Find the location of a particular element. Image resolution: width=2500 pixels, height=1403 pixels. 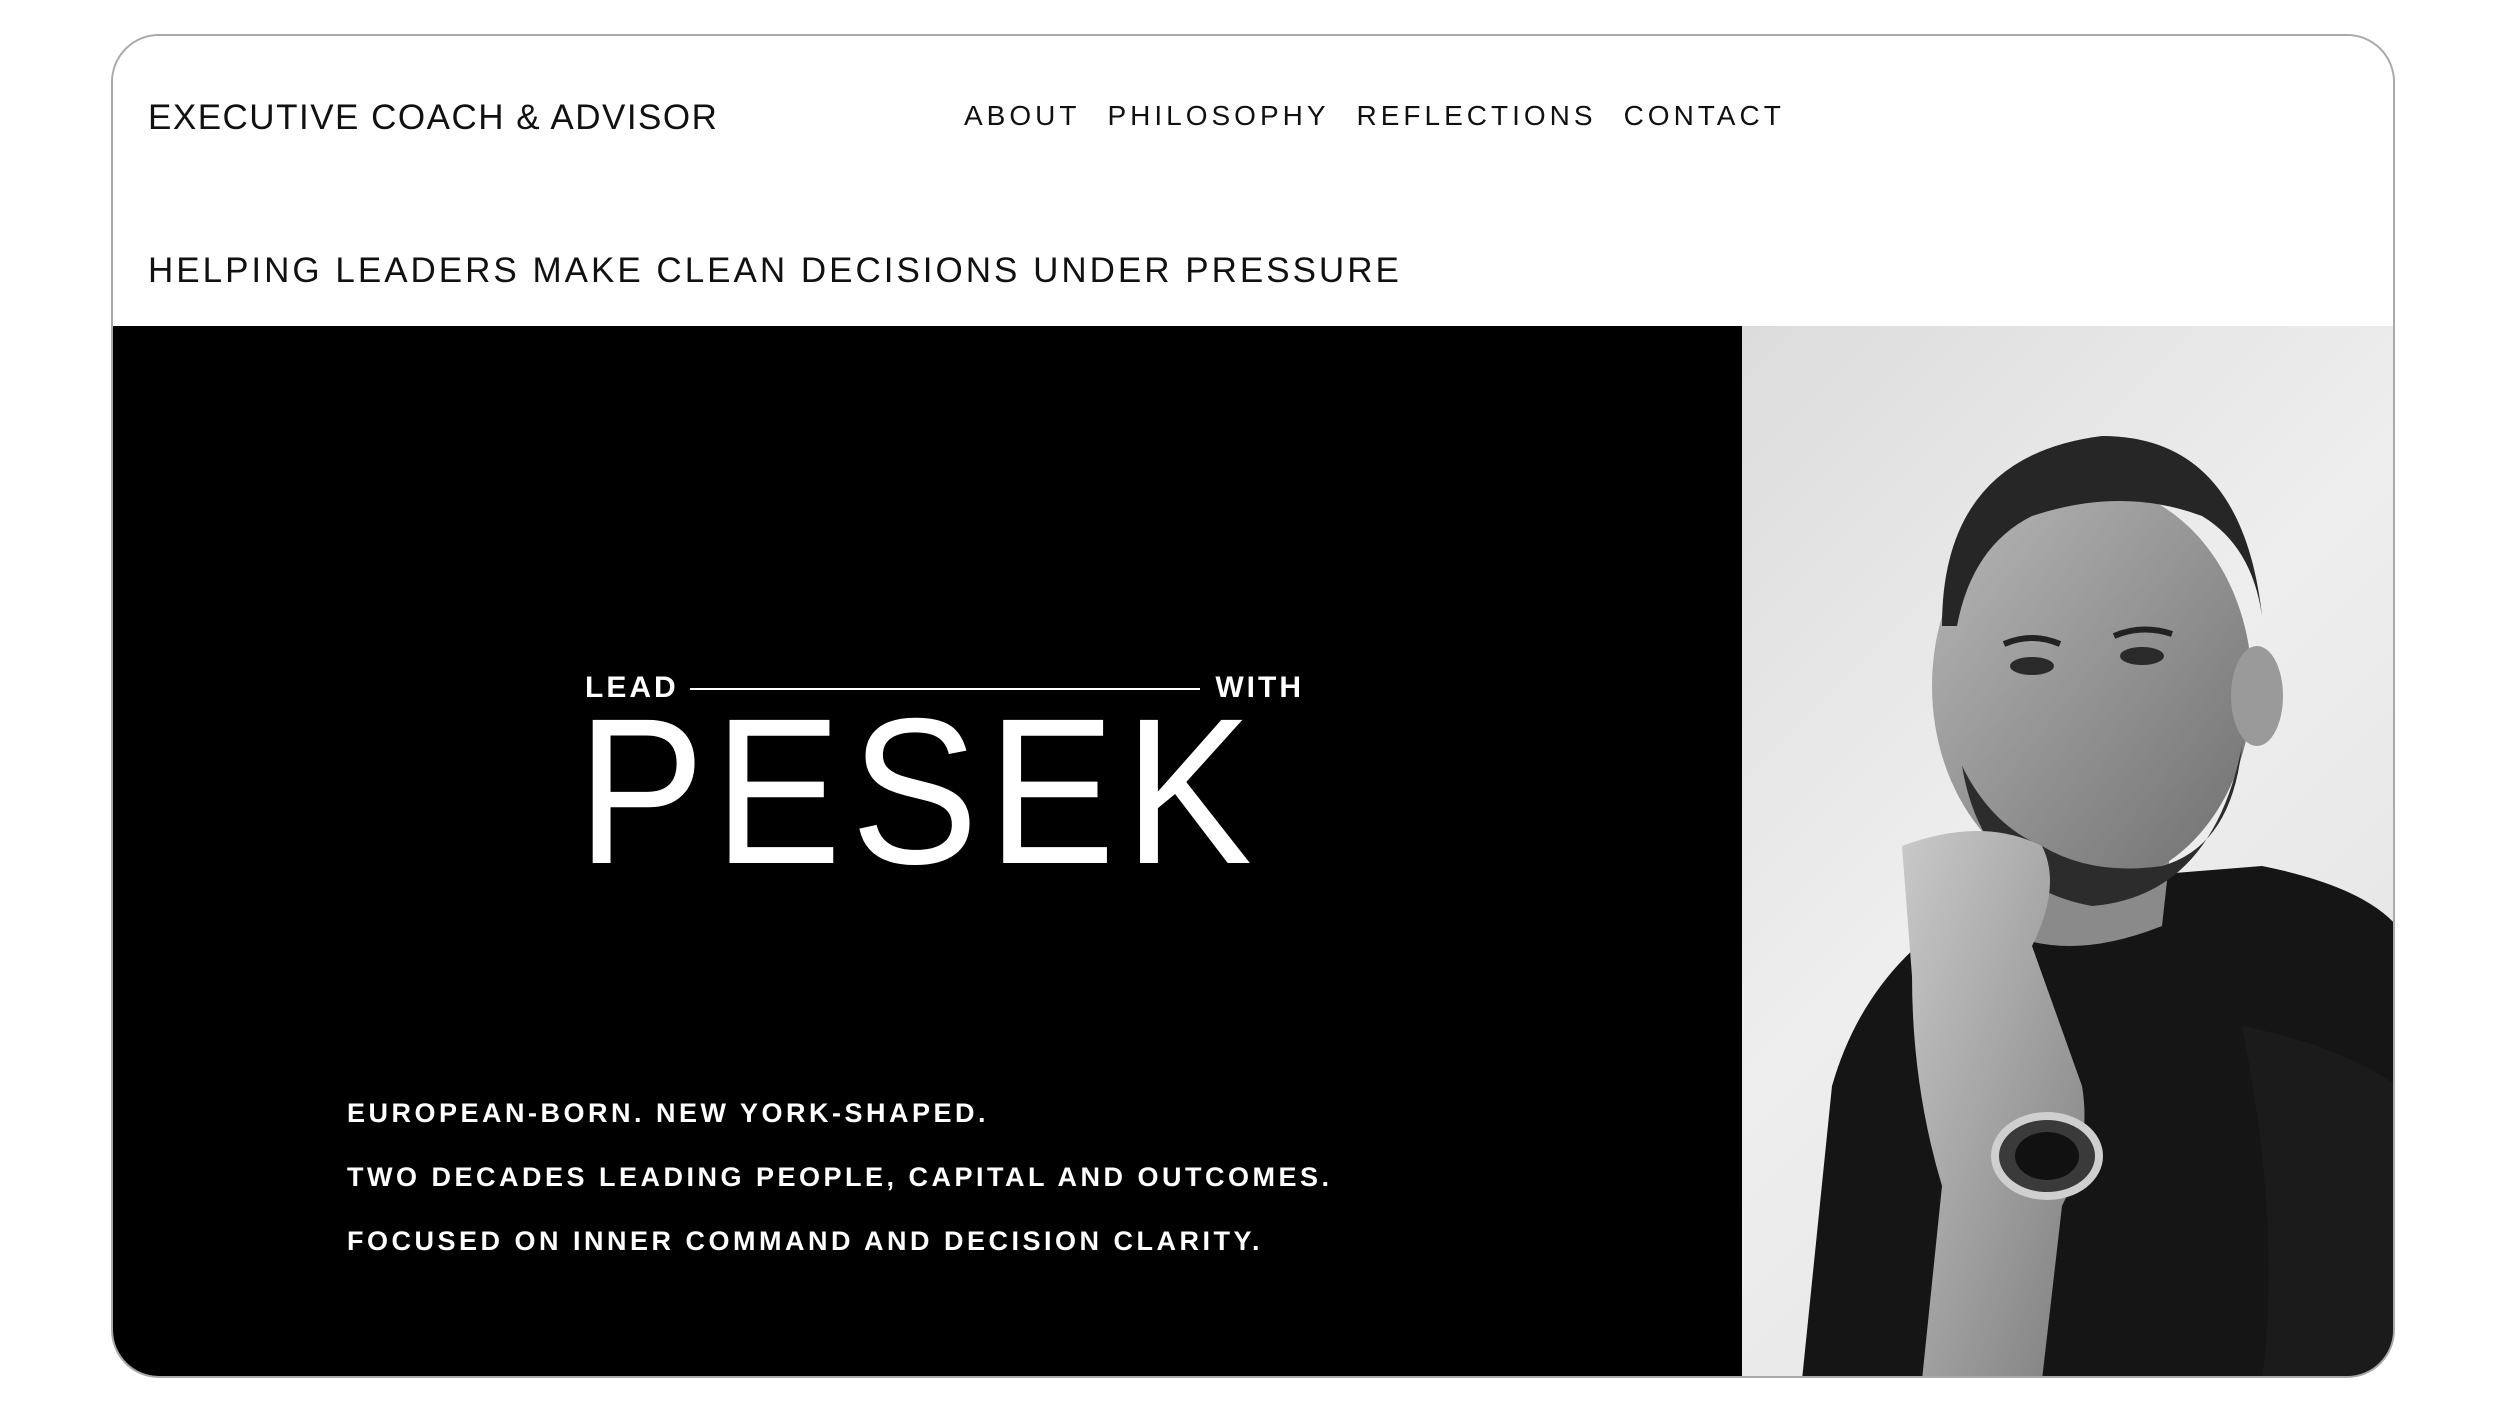

nav-about: ABOUT is located at coordinates (1022, 116).